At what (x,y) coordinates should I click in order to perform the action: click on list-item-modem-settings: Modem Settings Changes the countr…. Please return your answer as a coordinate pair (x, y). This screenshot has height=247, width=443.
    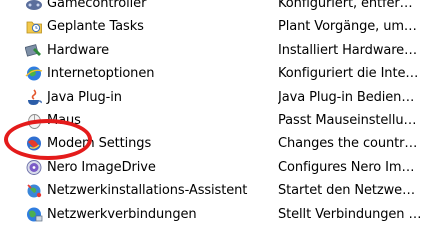
    Looking at the image, I should click on (221, 143).